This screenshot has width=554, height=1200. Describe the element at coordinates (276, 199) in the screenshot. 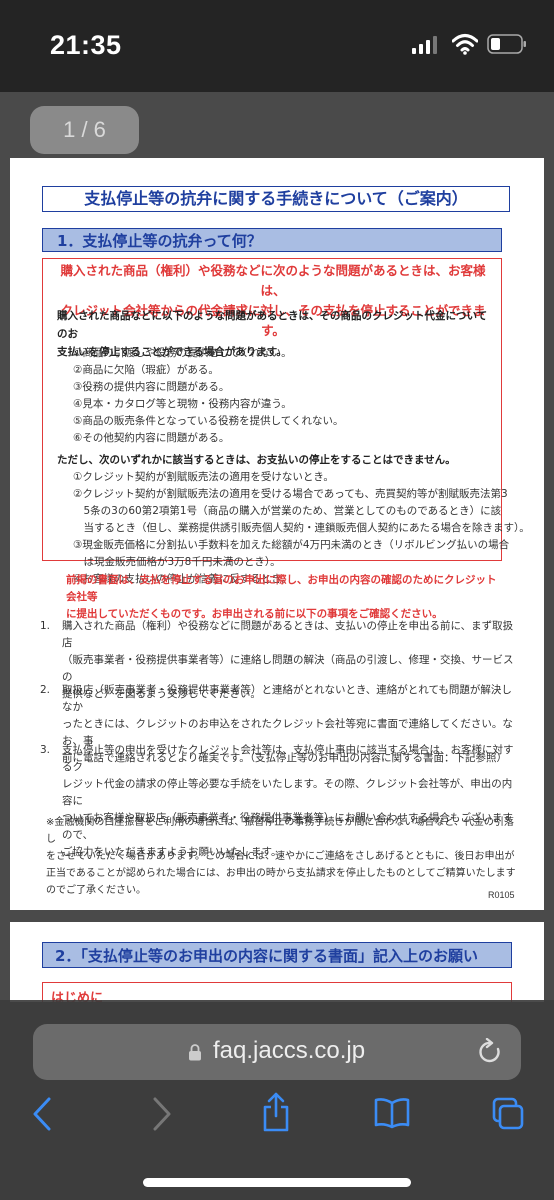

I see `document-title: 支払停止等の抗弁に関する手続きについて（ご案内）` at that location.